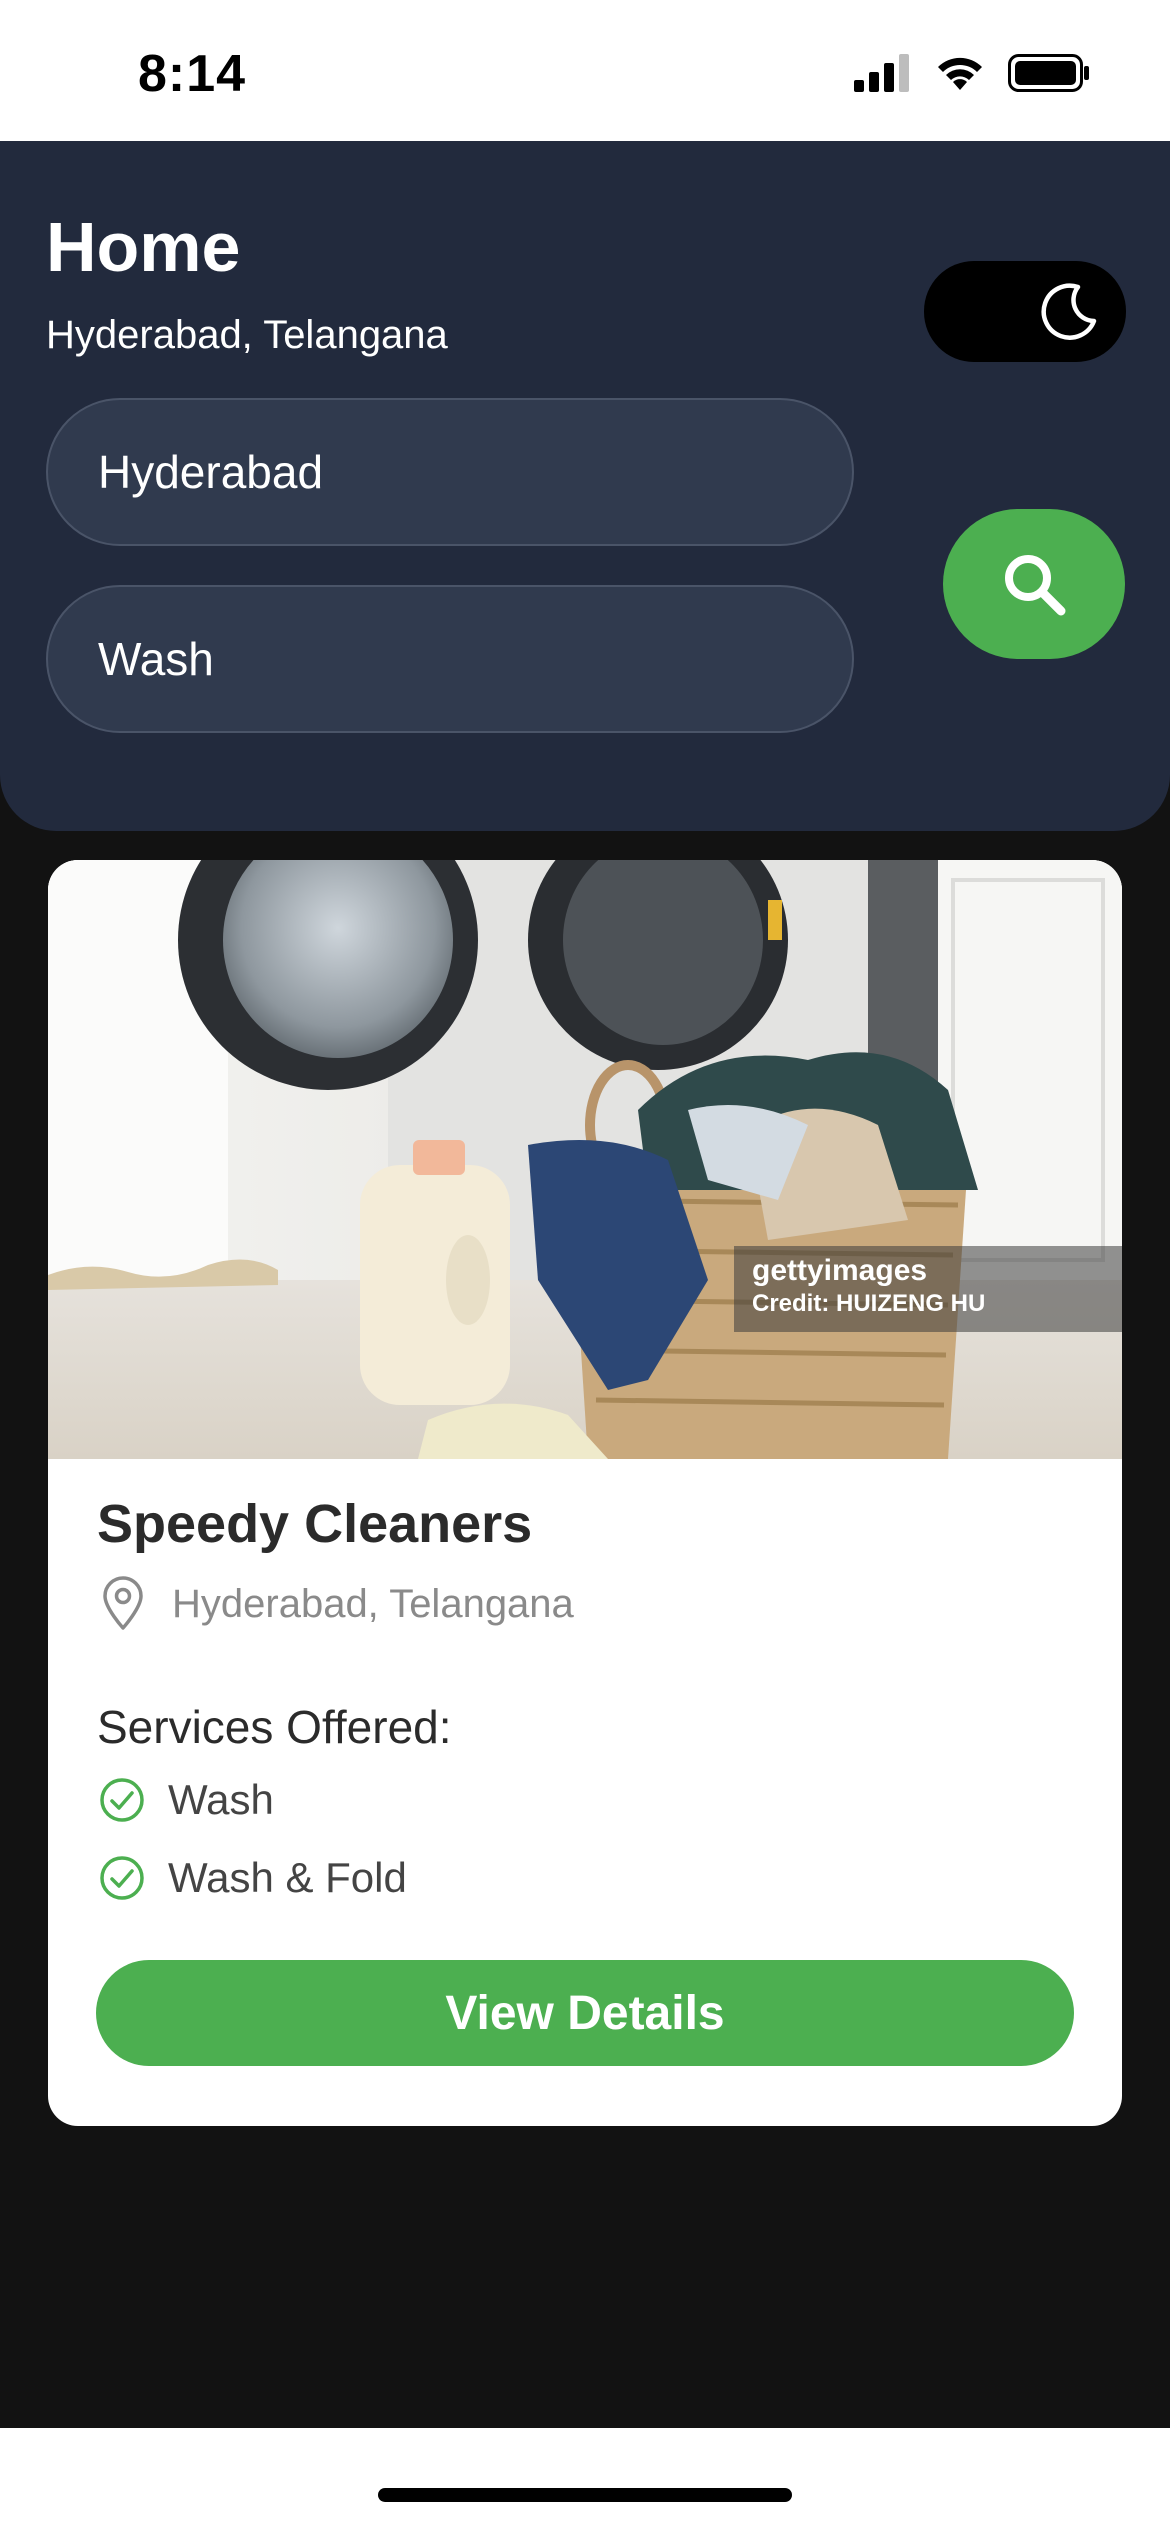  Describe the element at coordinates (143, 247) in the screenshot. I see `page-title: Home` at that location.